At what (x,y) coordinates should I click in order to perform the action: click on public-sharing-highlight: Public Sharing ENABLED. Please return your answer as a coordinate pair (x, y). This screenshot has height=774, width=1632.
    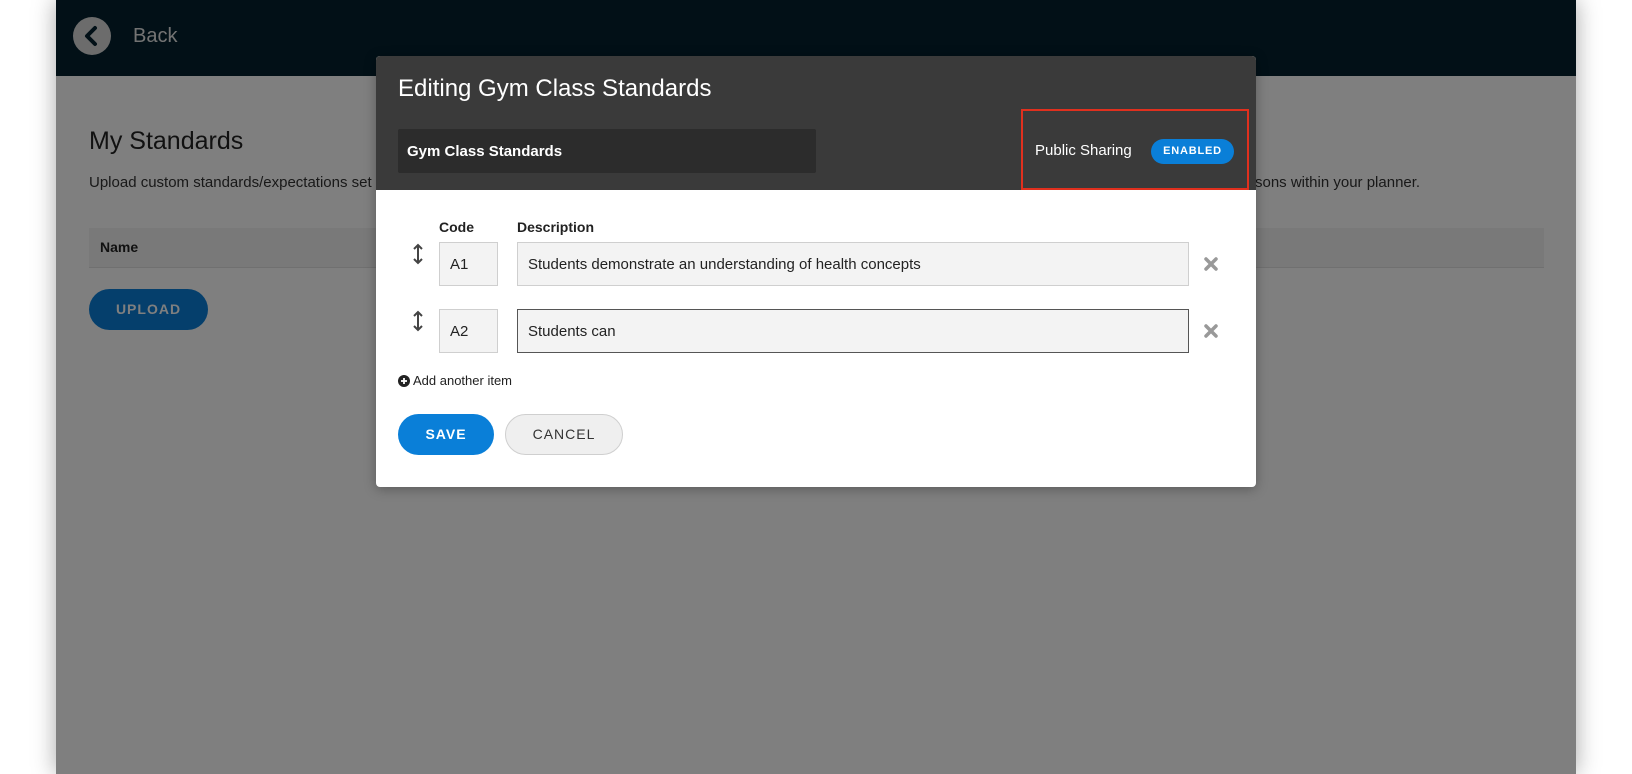
    Looking at the image, I should click on (1135, 149).